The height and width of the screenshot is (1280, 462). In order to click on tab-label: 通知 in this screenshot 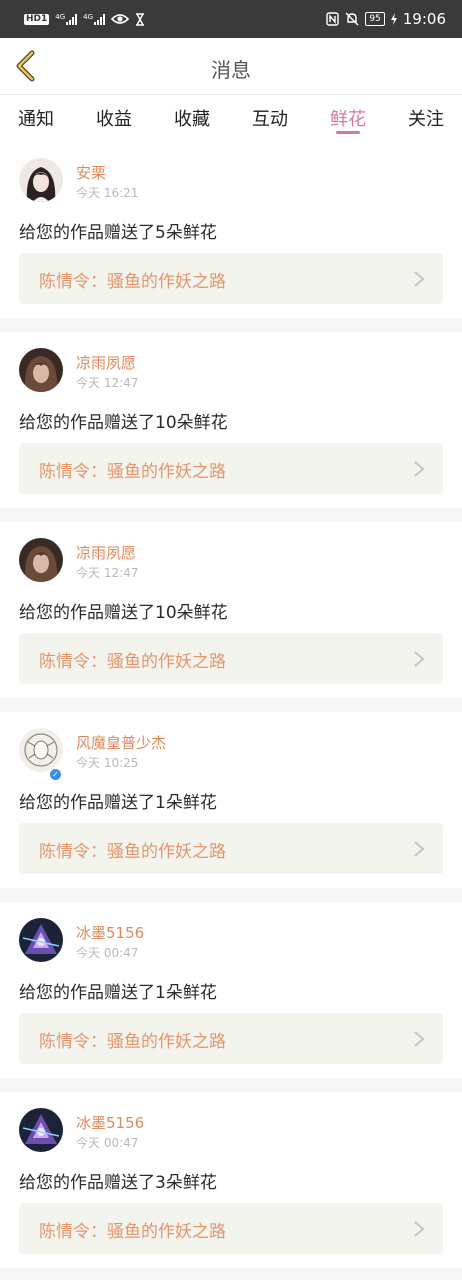, I will do `click(36, 119)`.